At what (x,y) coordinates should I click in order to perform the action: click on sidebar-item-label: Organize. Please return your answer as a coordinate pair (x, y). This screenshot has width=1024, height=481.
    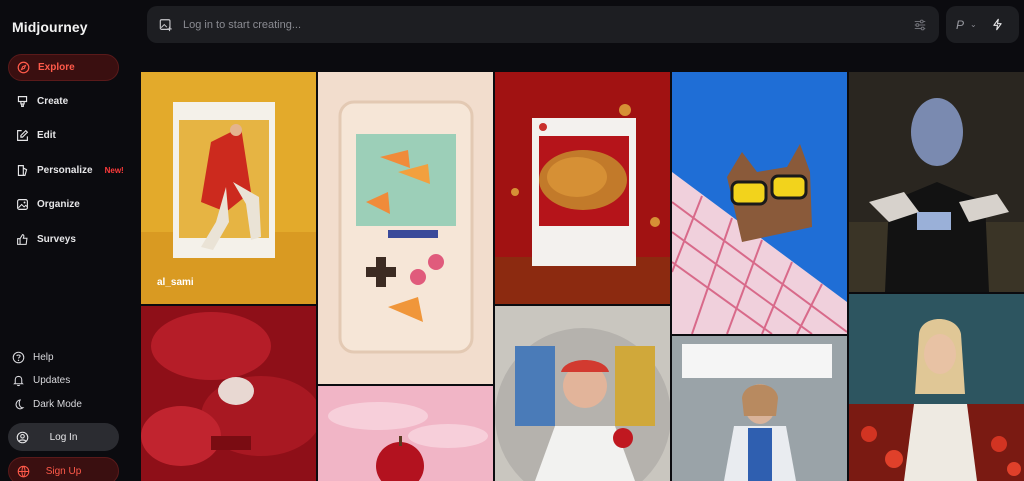
    Looking at the image, I should click on (58, 204).